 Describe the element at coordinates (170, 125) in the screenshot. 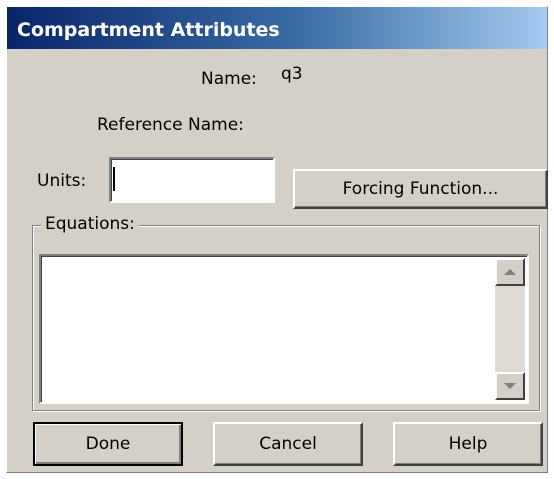

I see `reference-name-label: Reference Name:` at that location.